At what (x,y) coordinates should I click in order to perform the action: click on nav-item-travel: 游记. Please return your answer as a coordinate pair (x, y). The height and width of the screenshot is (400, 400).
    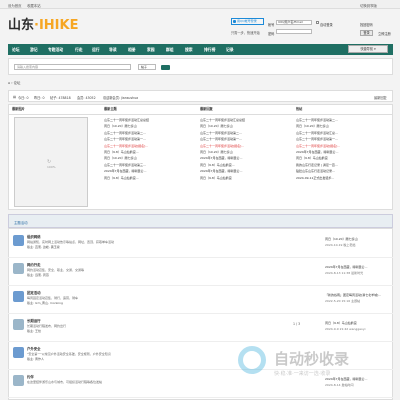
    Looking at the image, I should click on (34, 50).